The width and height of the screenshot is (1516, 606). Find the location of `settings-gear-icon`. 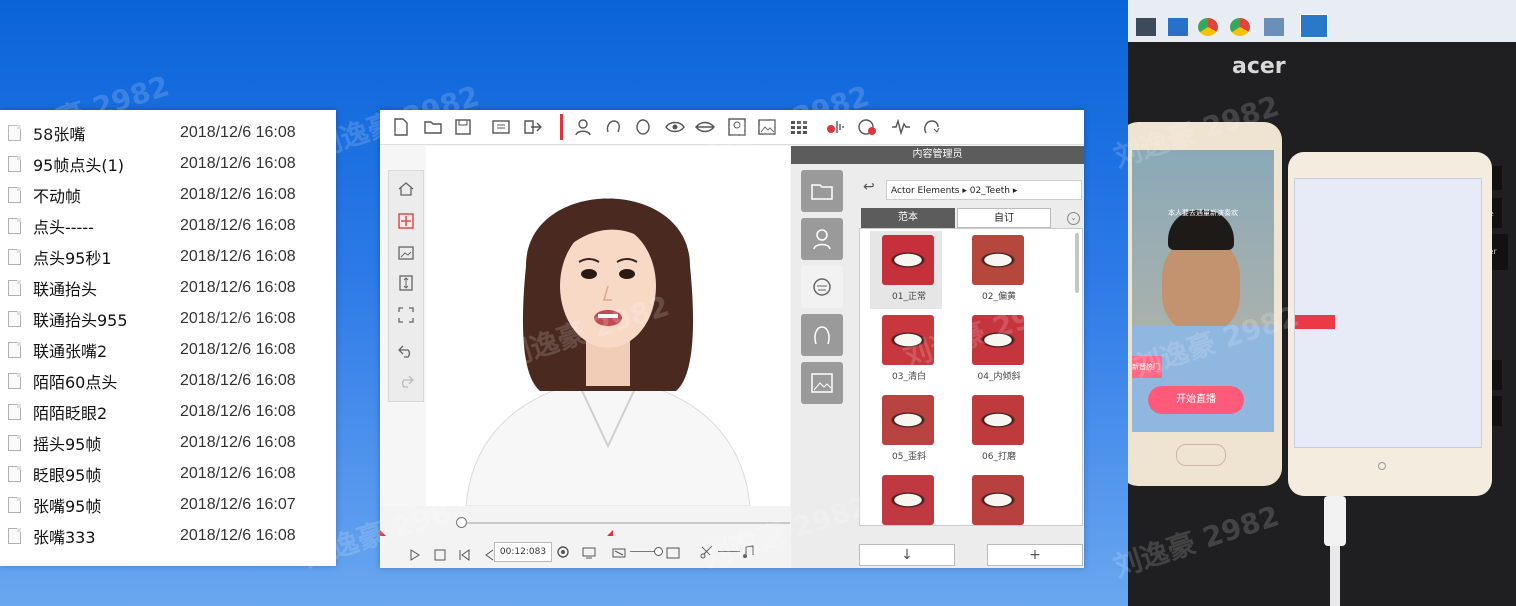

settings-gear-icon is located at coordinates (563, 553).